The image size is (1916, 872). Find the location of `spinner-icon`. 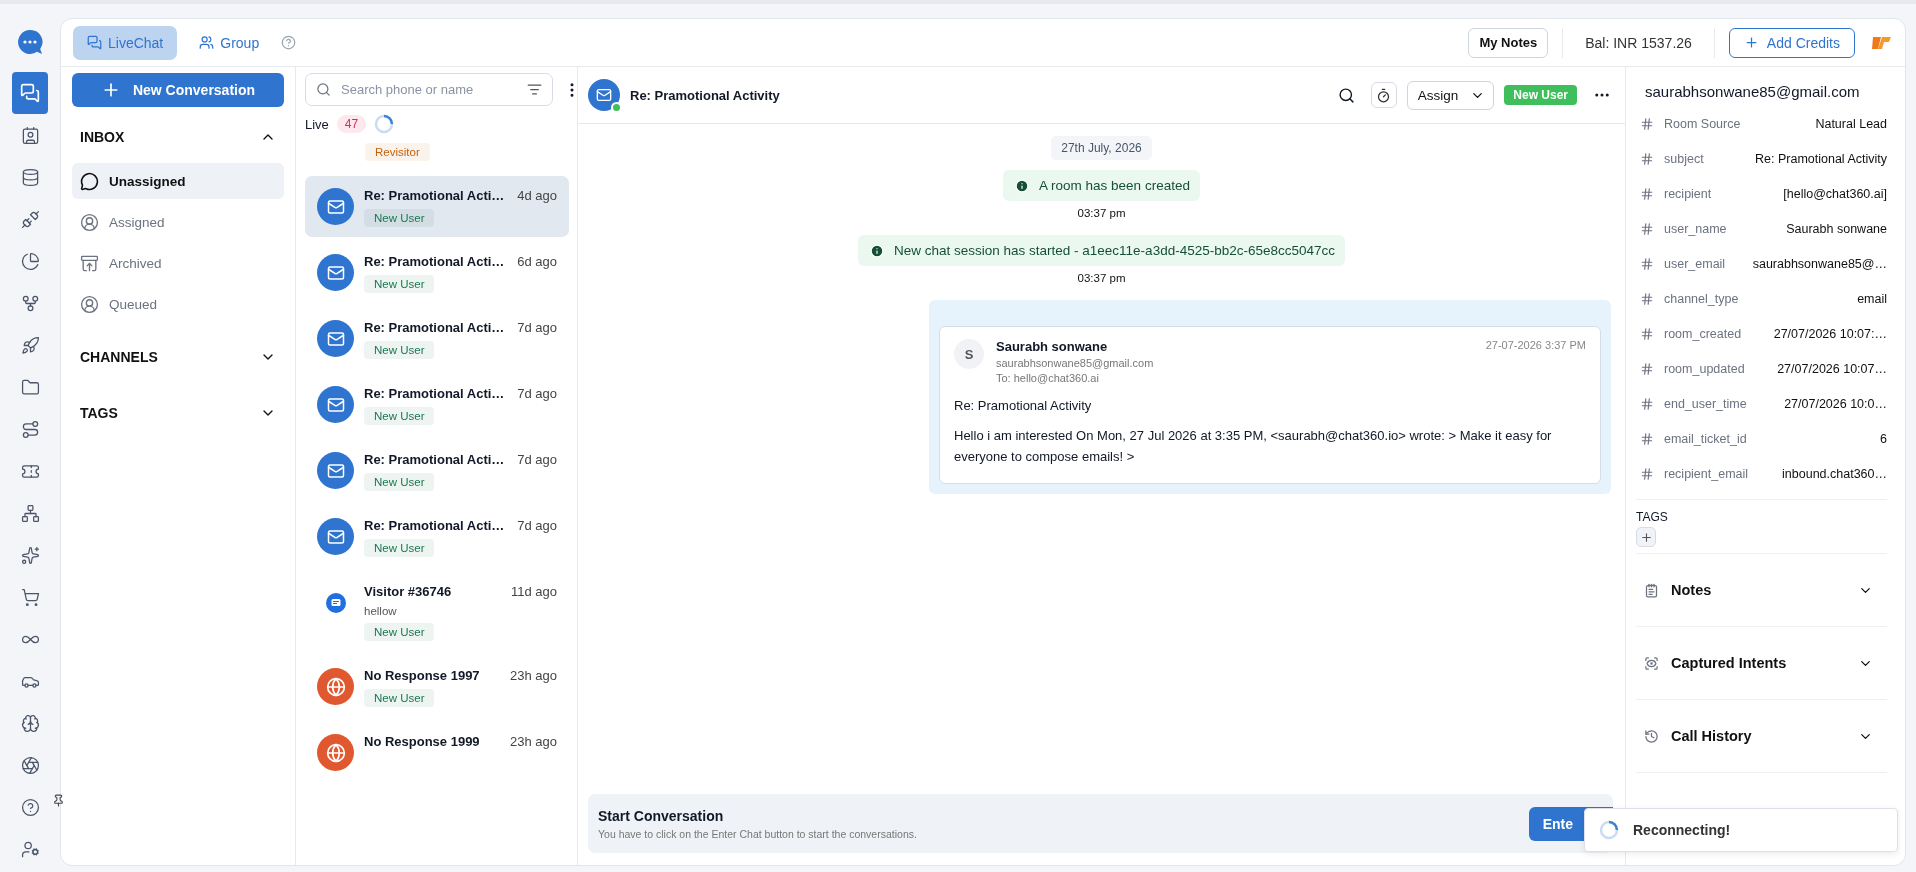

spinner-icon is located at coordinates (1609, 830).